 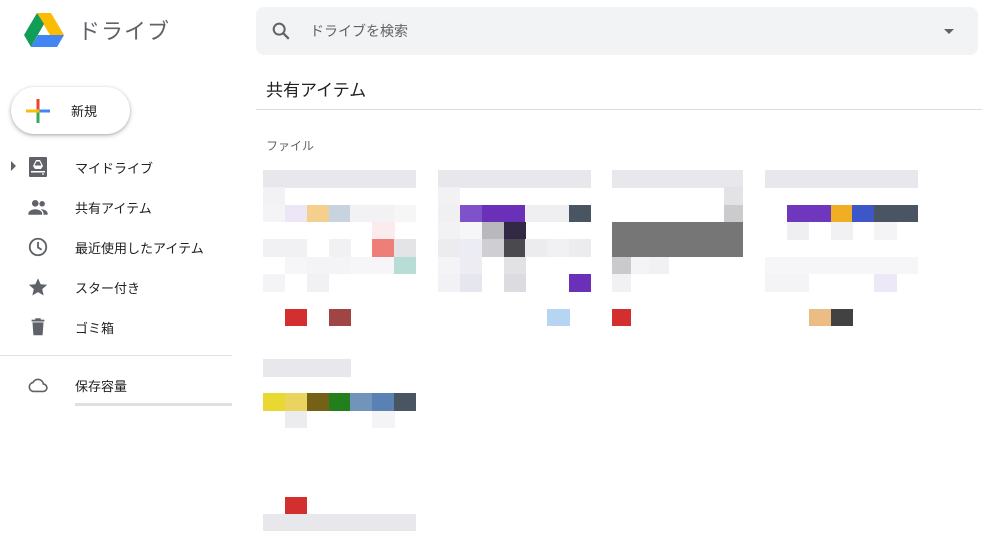 I want to click on sidebar-item-recent: 最近使用したアイテム, so click(x=116, y=246).